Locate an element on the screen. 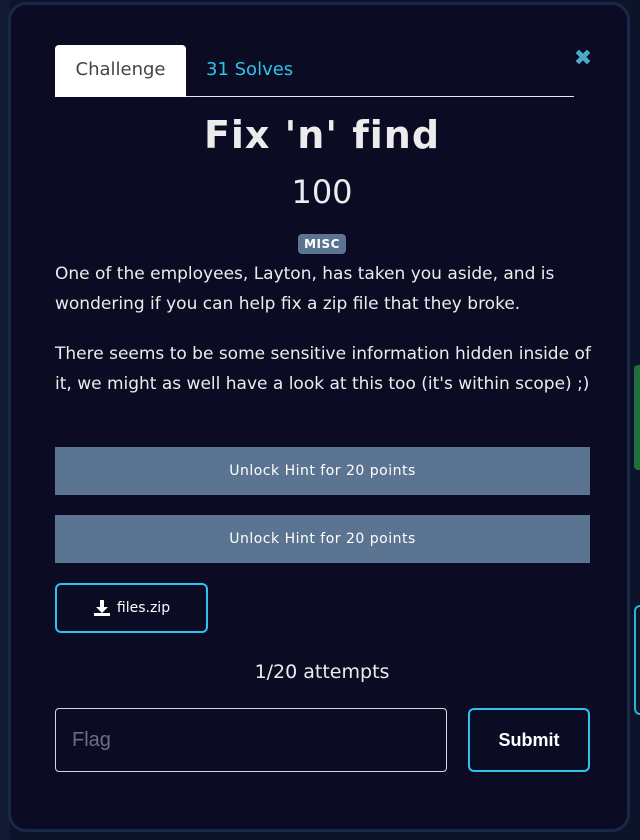 Image resolution: width=640 pixels, height=840 pixels. tab-challenge: Challenge is located at coordinates (120, 71).